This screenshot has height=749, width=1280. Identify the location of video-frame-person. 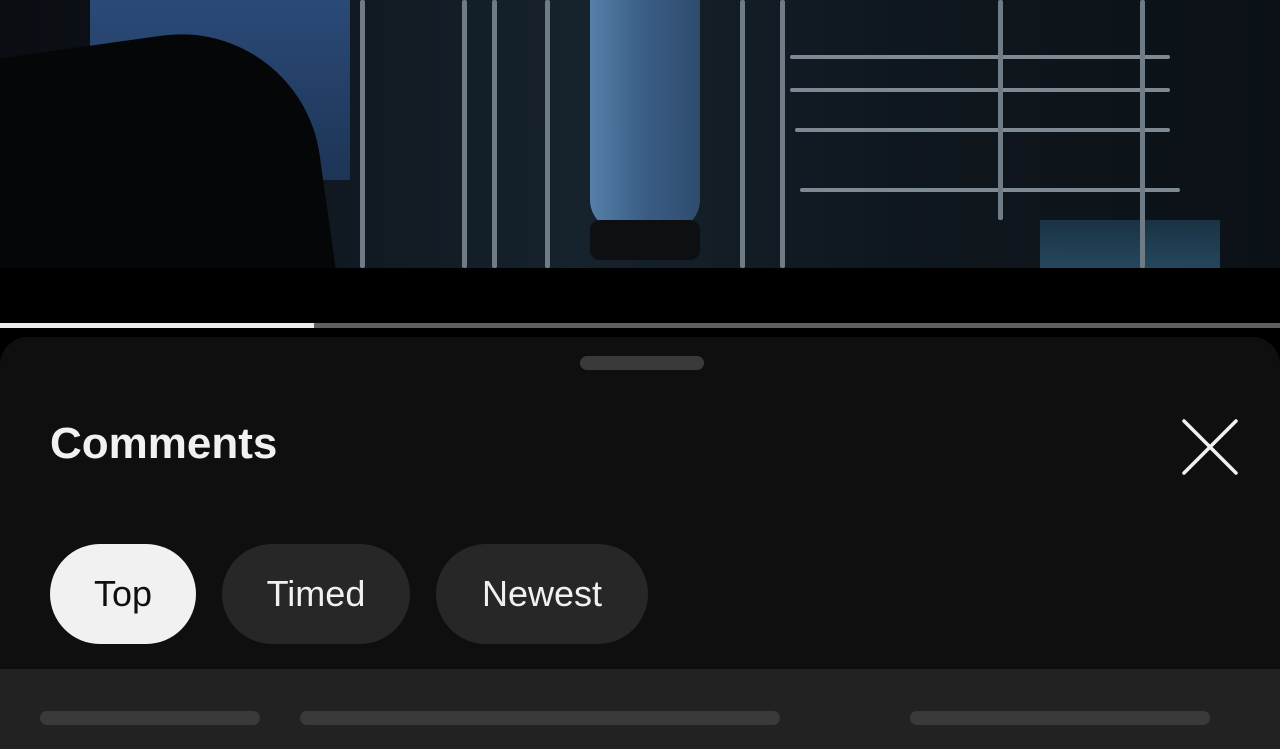
(645, 130).